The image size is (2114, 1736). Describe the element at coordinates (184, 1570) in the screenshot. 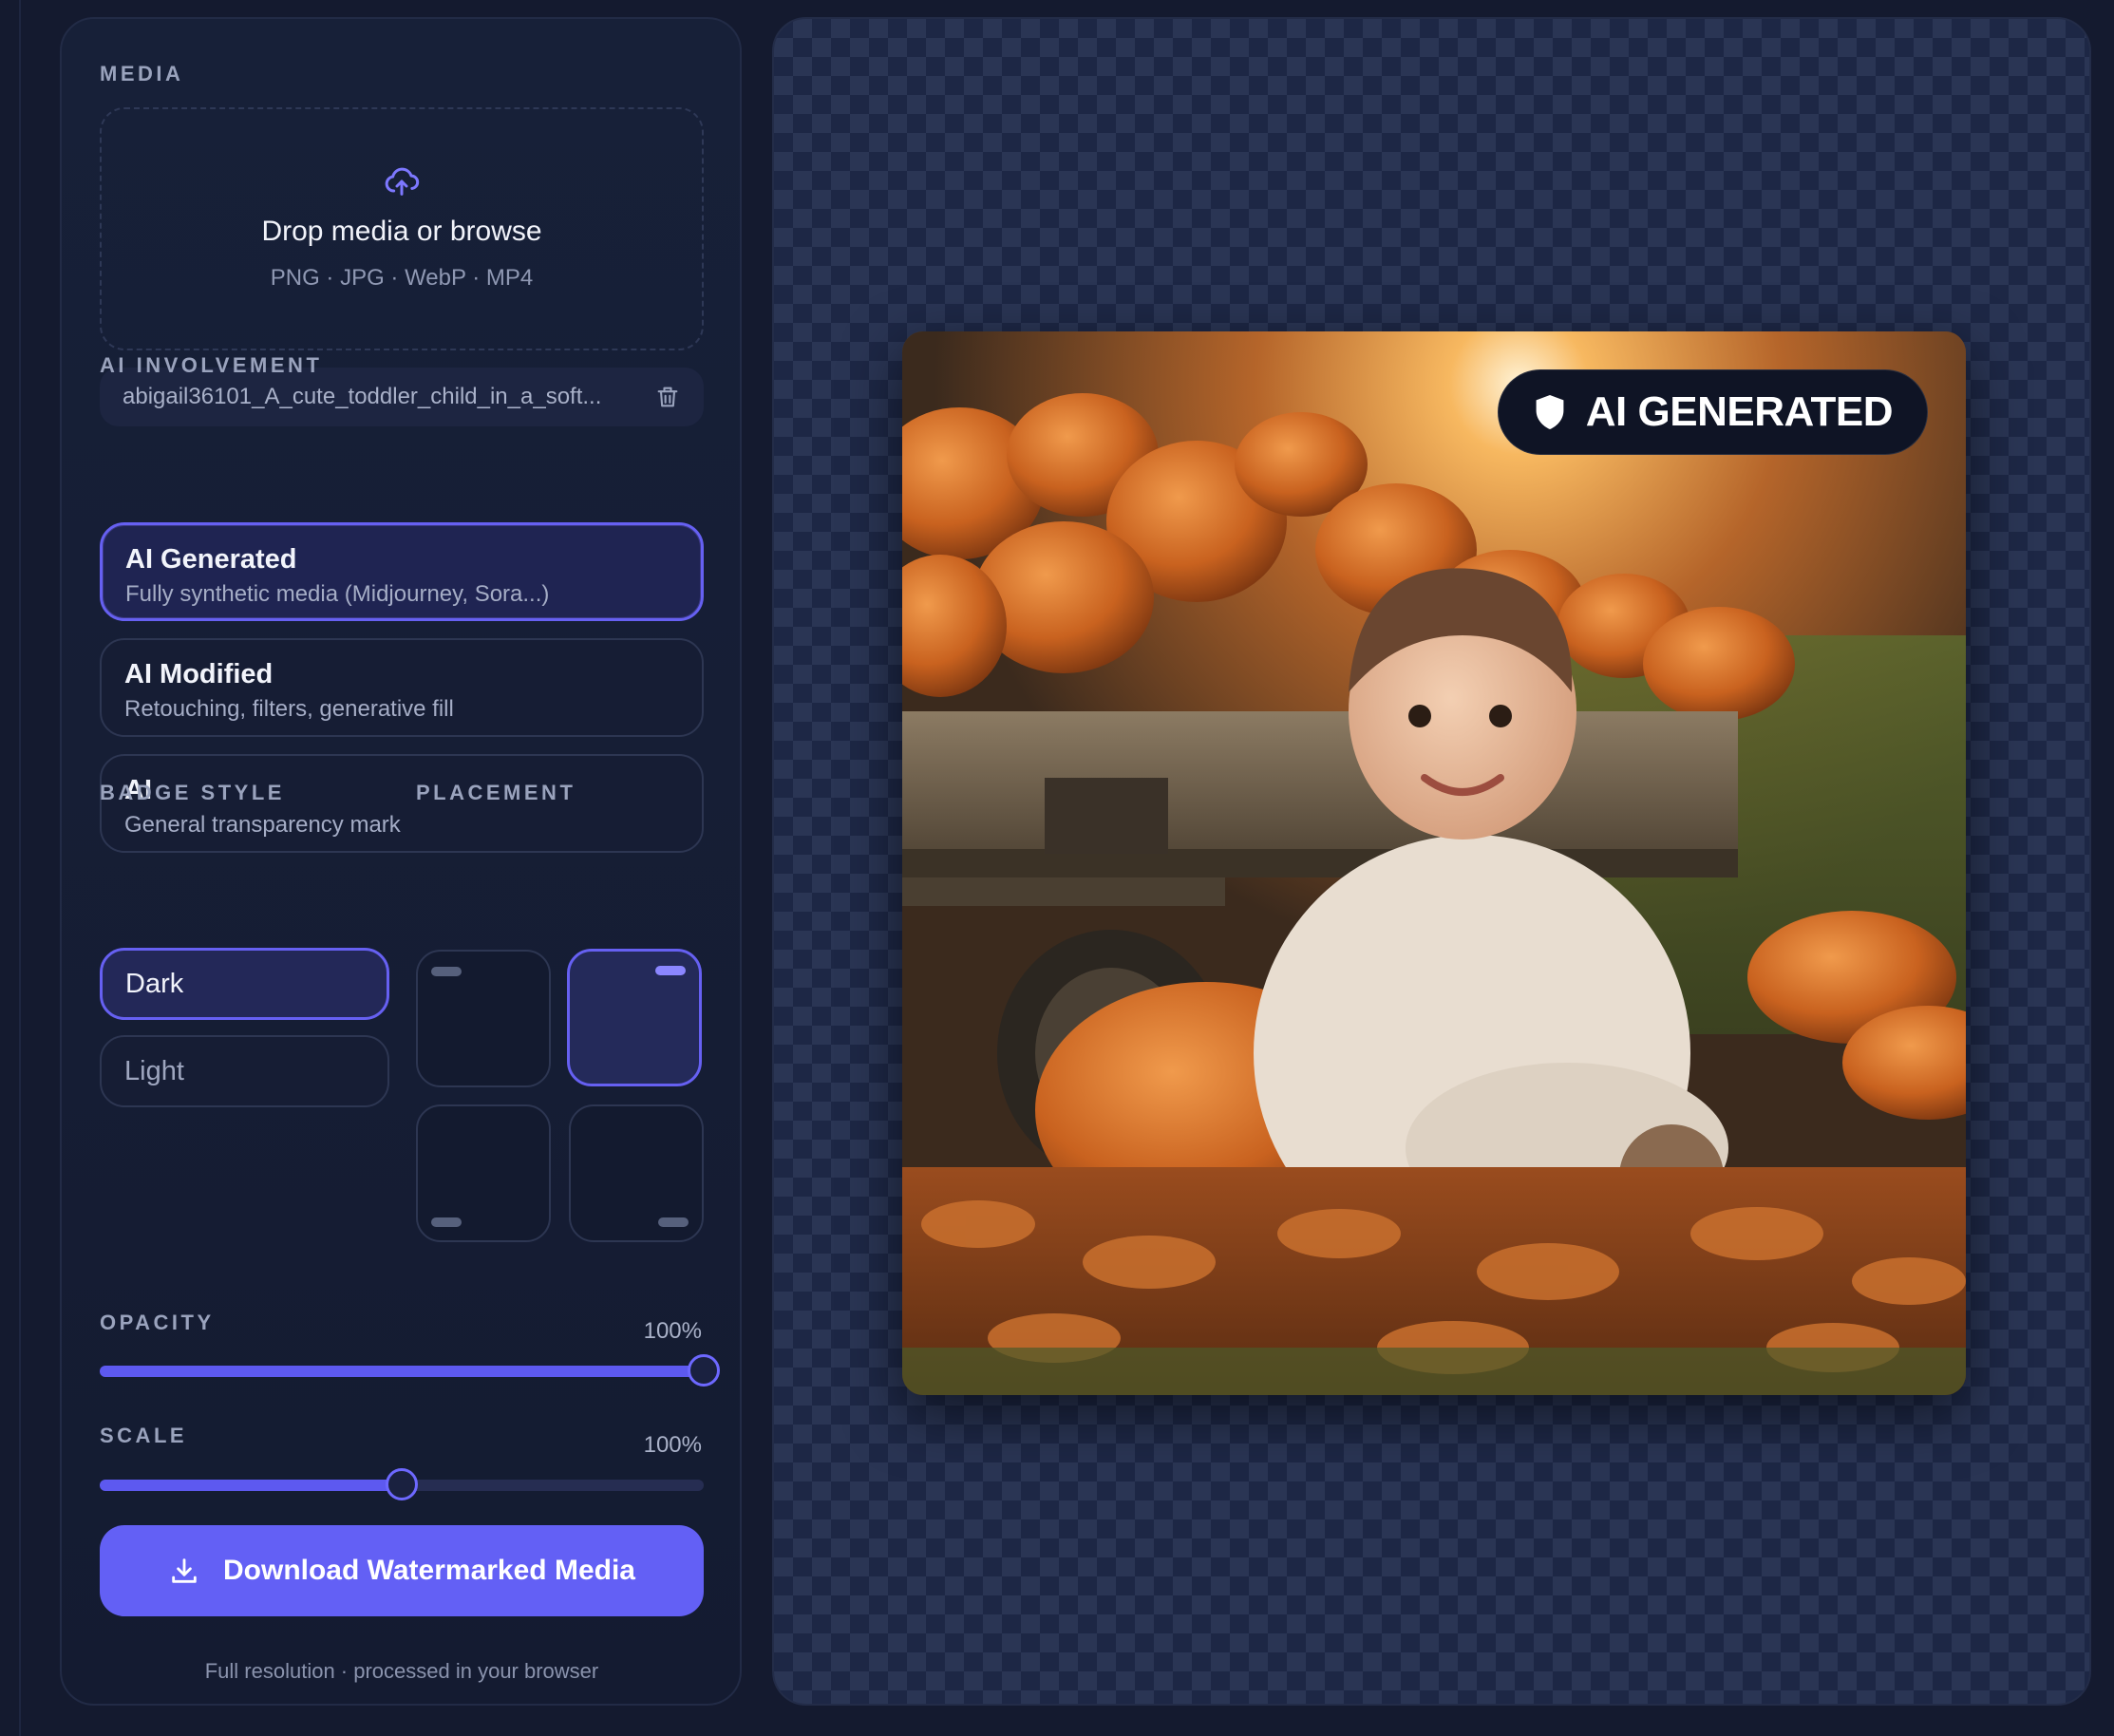

I see `download-icon` at that location.